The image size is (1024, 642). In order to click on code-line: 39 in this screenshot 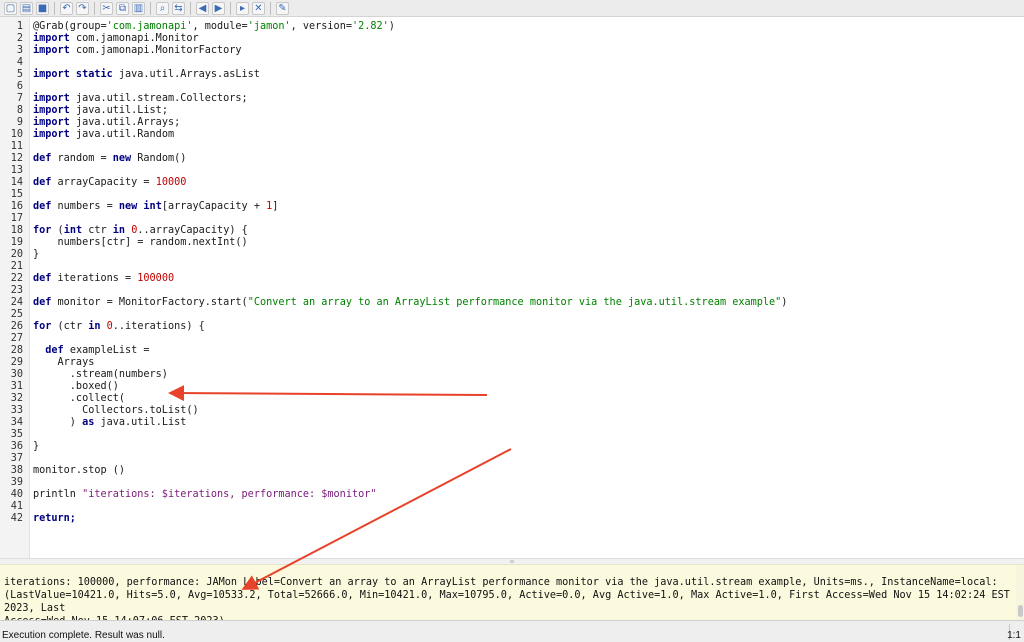, I will do `click(512, 483)`.